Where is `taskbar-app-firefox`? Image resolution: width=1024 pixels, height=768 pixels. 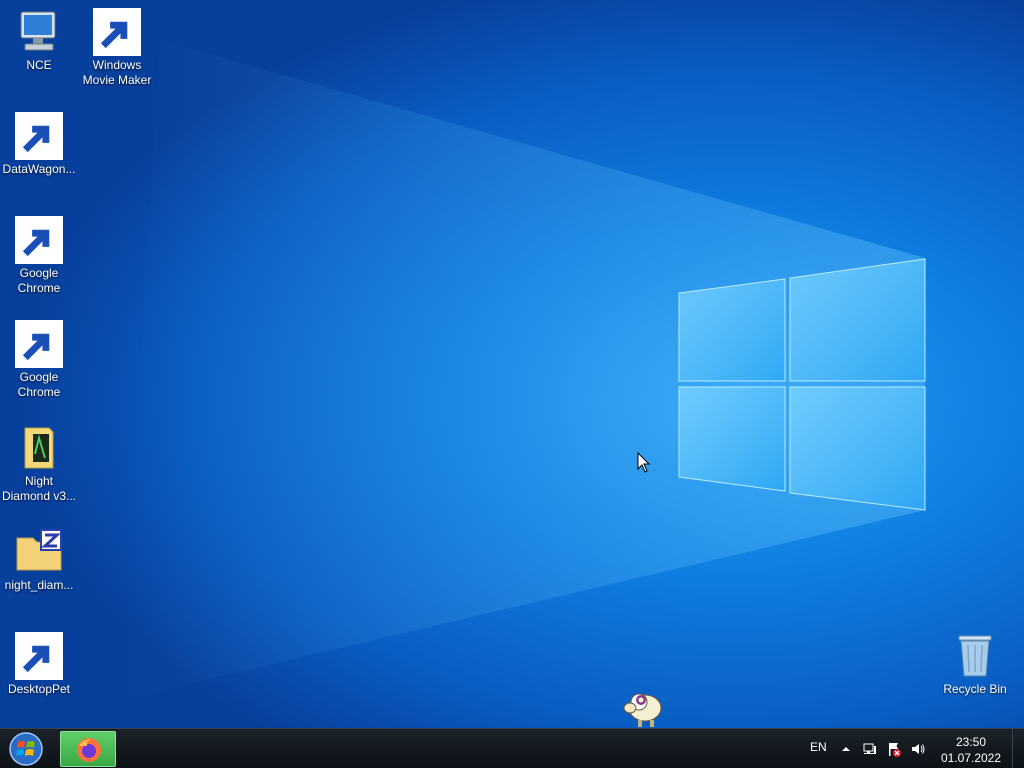
taskbar-app-firefox is located at coordinates (88, 749).